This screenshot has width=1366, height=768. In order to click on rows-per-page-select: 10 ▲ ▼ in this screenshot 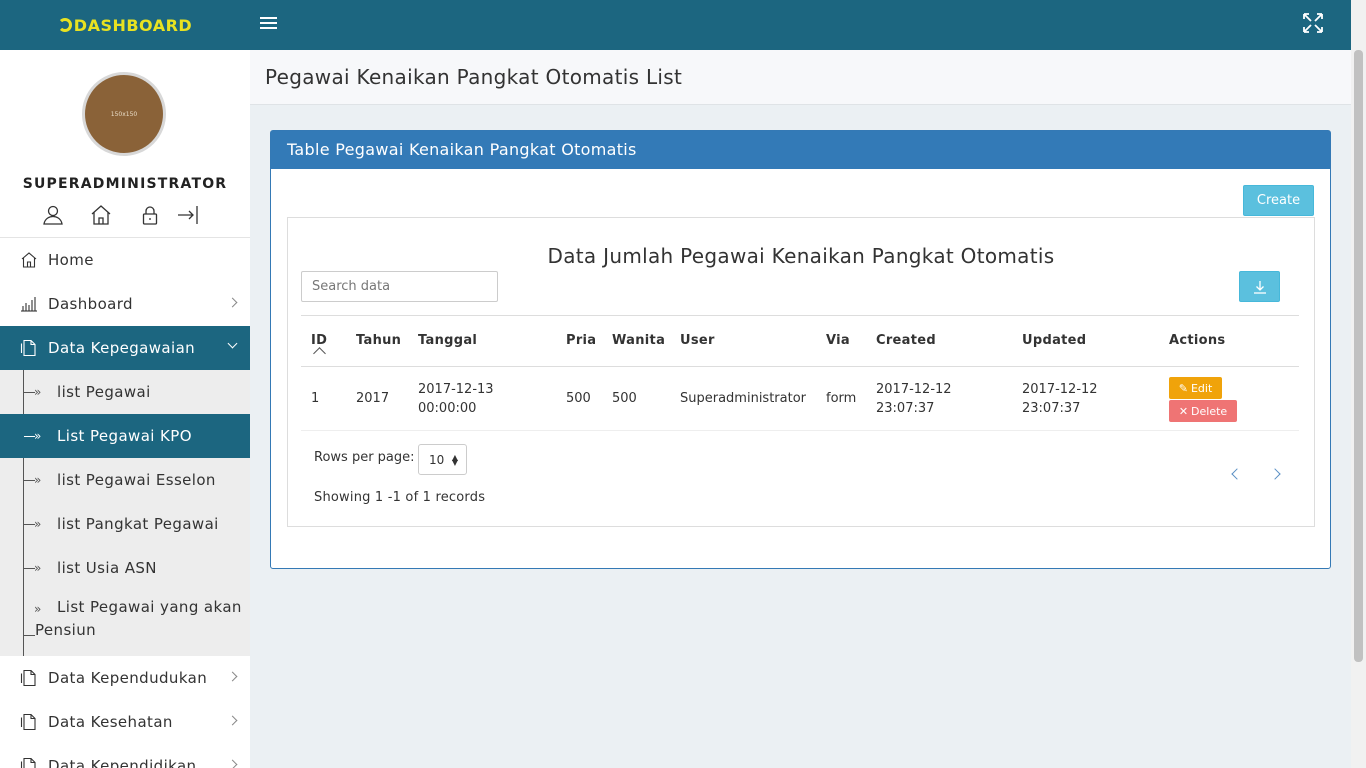, I will do `click(442, 459)`.